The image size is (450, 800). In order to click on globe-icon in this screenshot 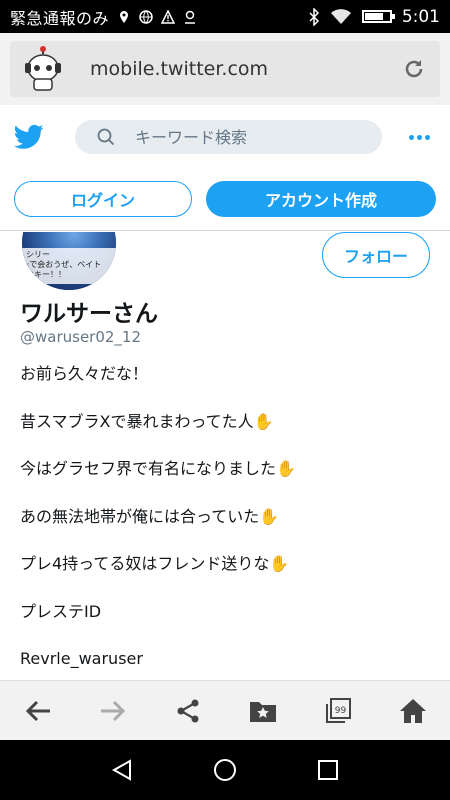, I will do `click(146, 16)`.